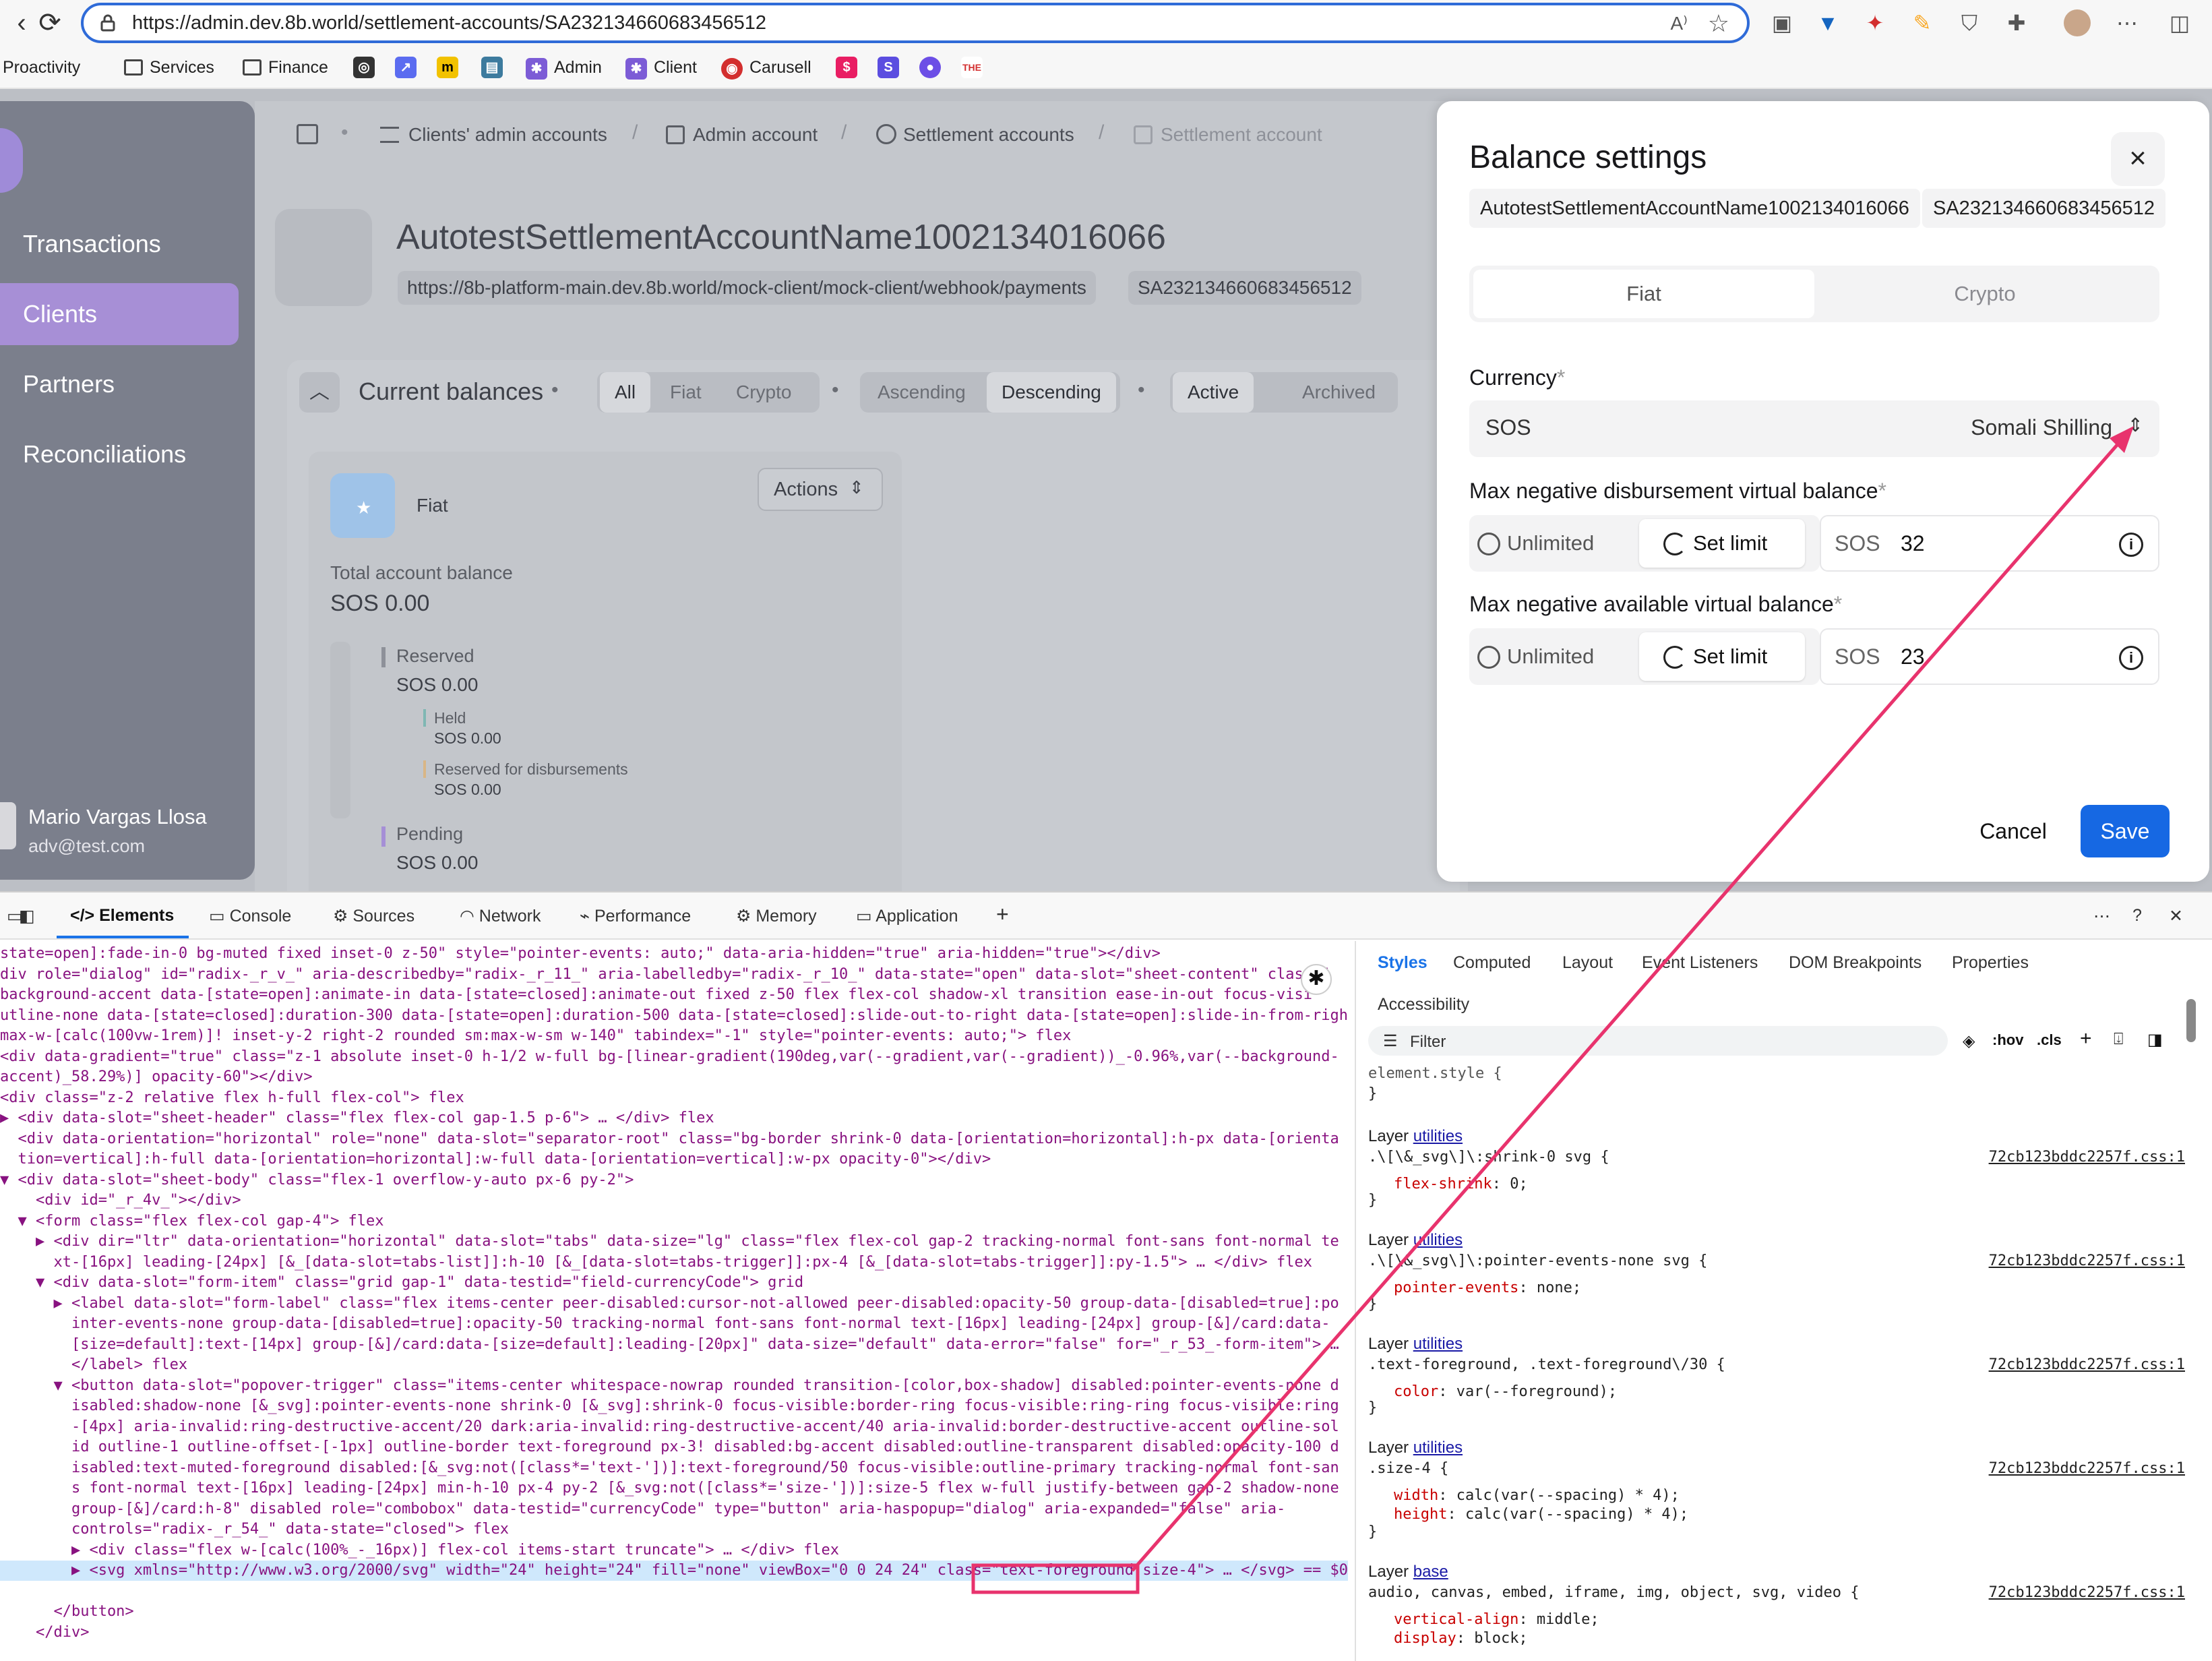 The height and width of the screenshot is (1661, 2212). Describe the element at coordinates (1814, 429) in the screenshot. I see `currency-select: SOS Somali Shilling ⇕` at that location.